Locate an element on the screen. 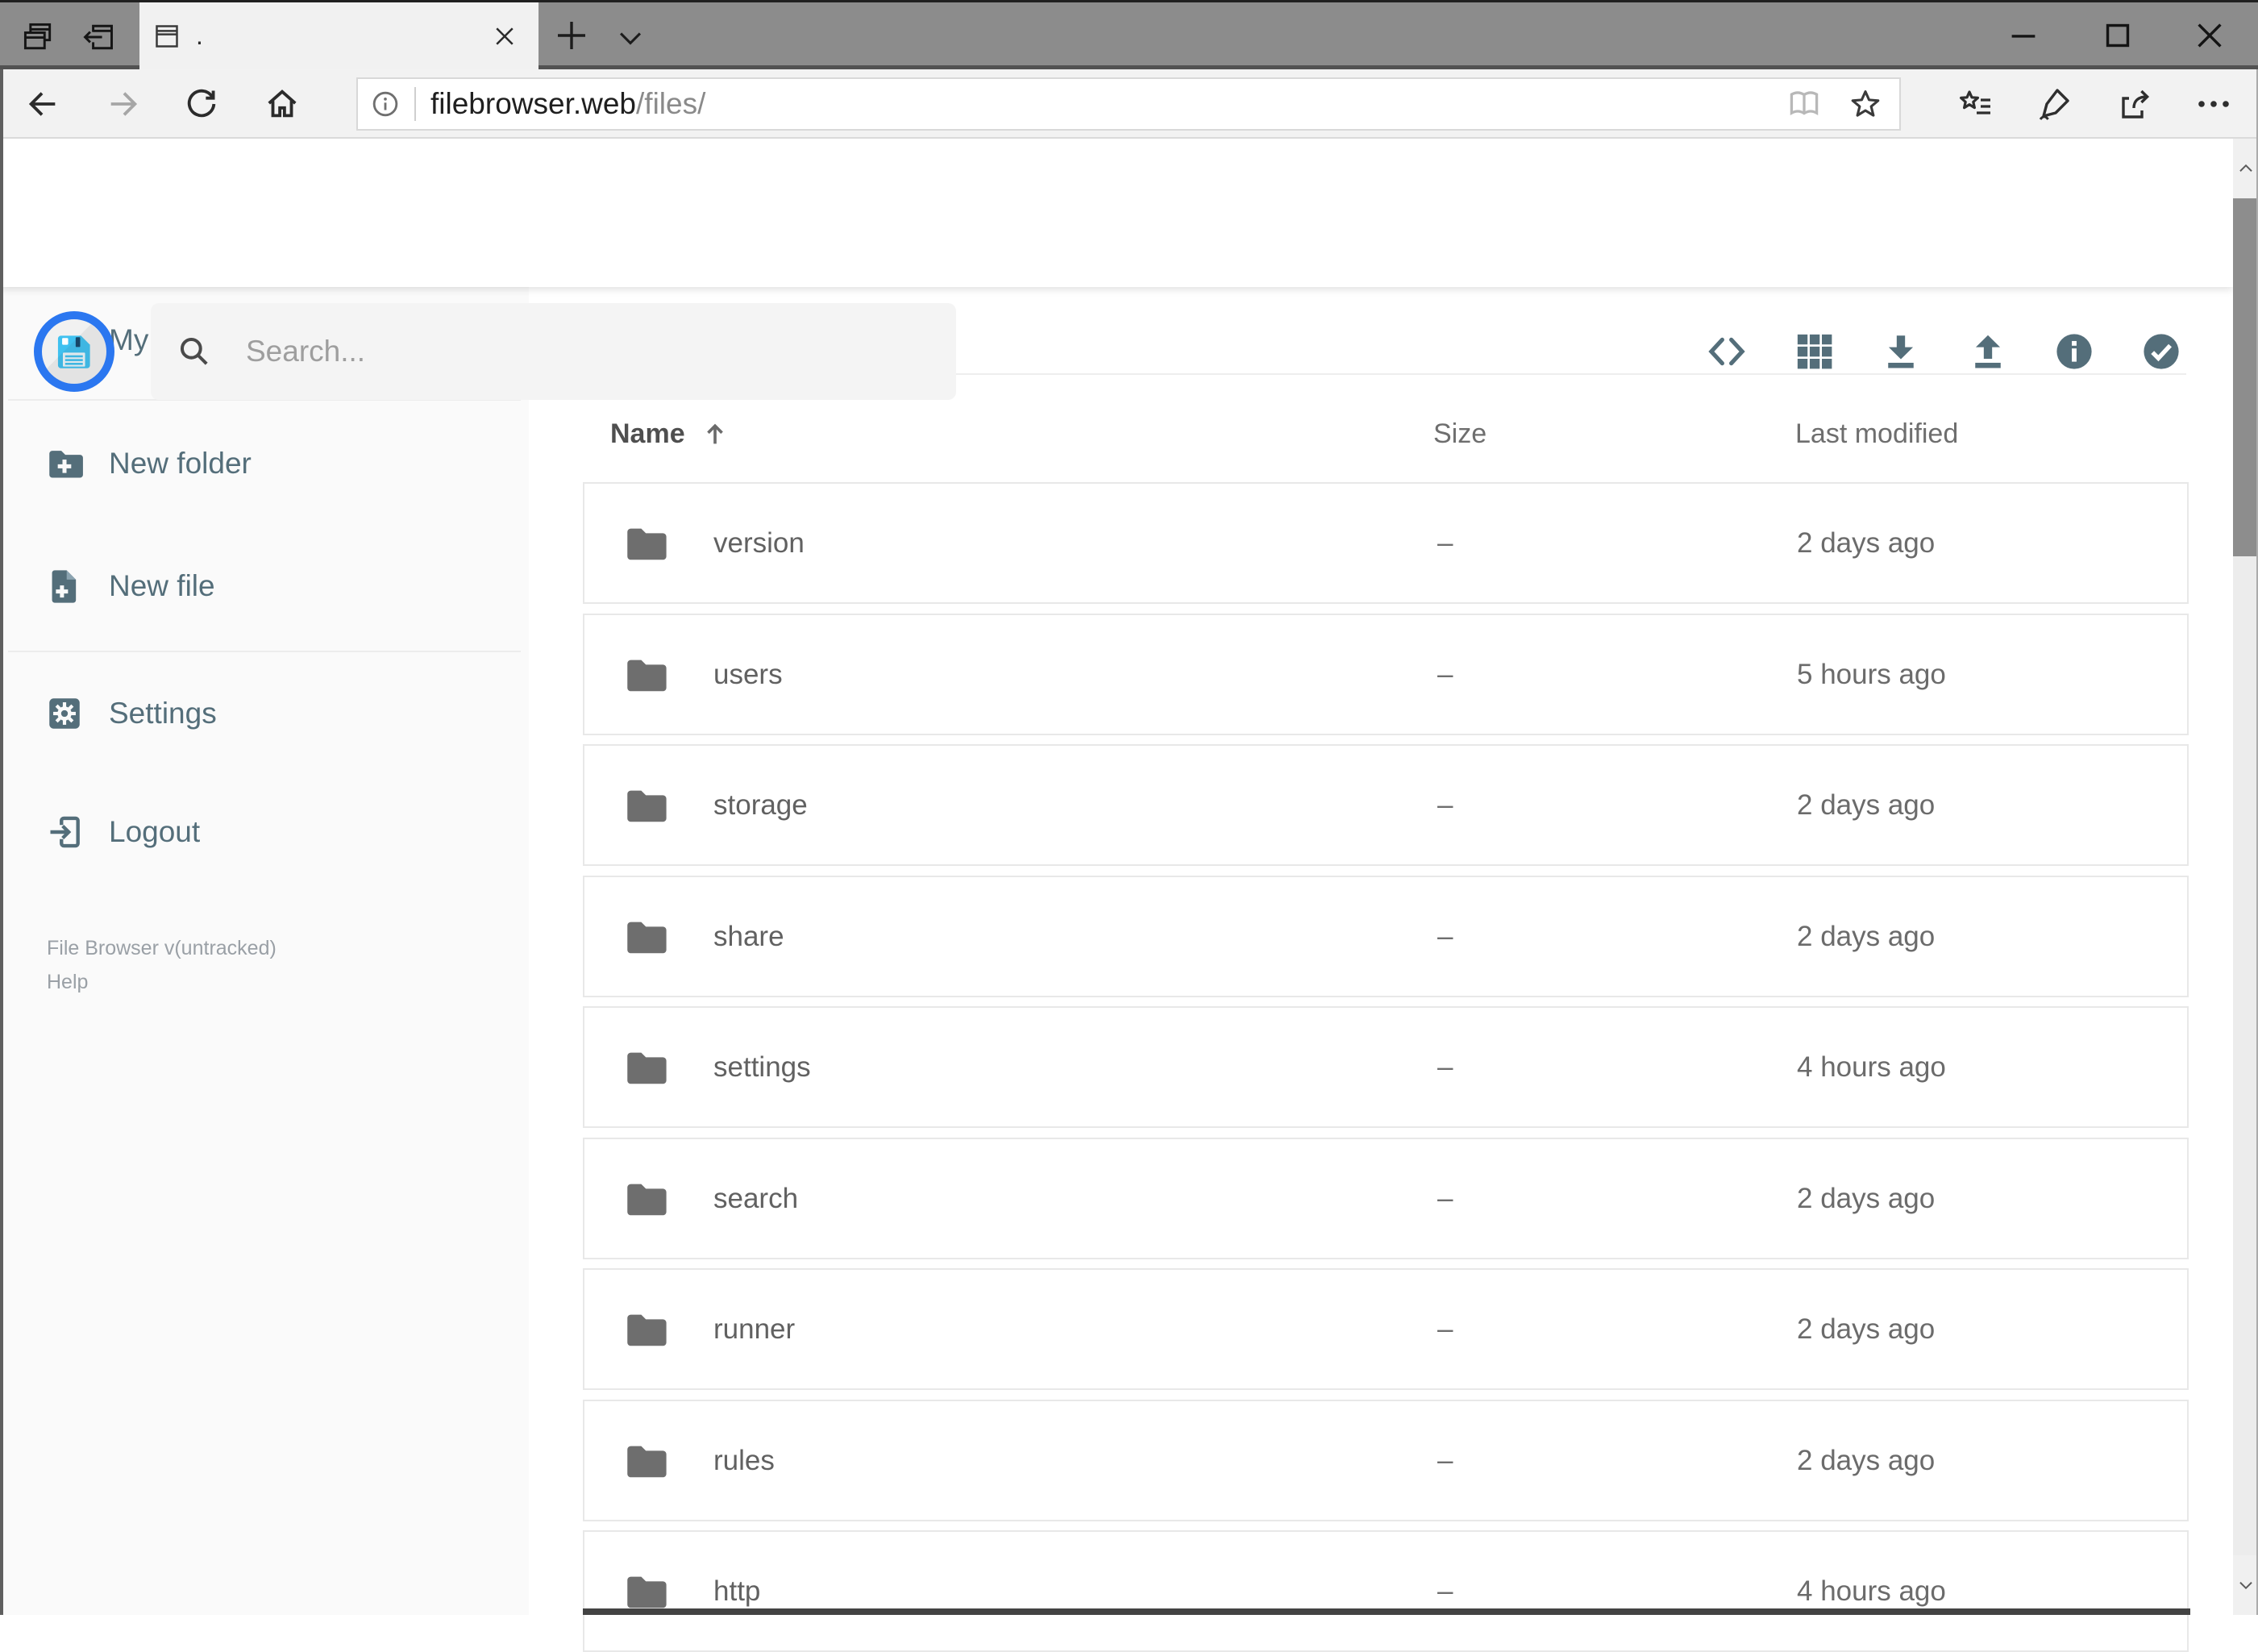 The image size is (2258, 1652). sidebar-item-label: Settings is located at coordinates (163, 713).